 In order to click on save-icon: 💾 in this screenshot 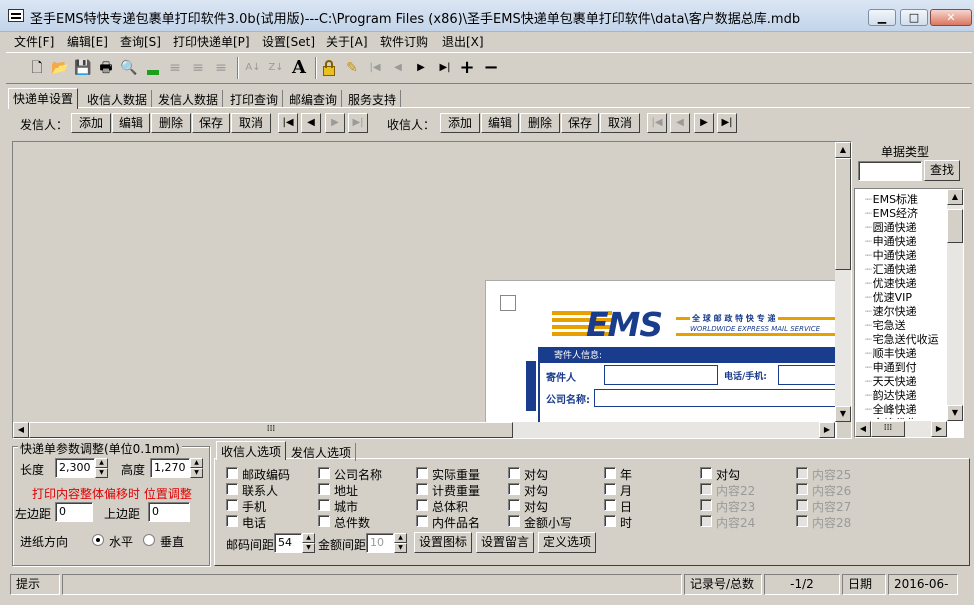, I will do `click(83, 68)`.